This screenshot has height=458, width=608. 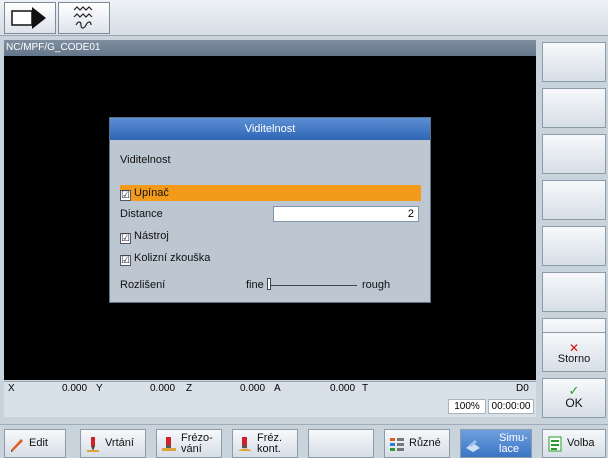 What do you see at coordinates (189, 388) in the screenshot?
I see `z-axis-label: Z` at bounding box center [189, 388].